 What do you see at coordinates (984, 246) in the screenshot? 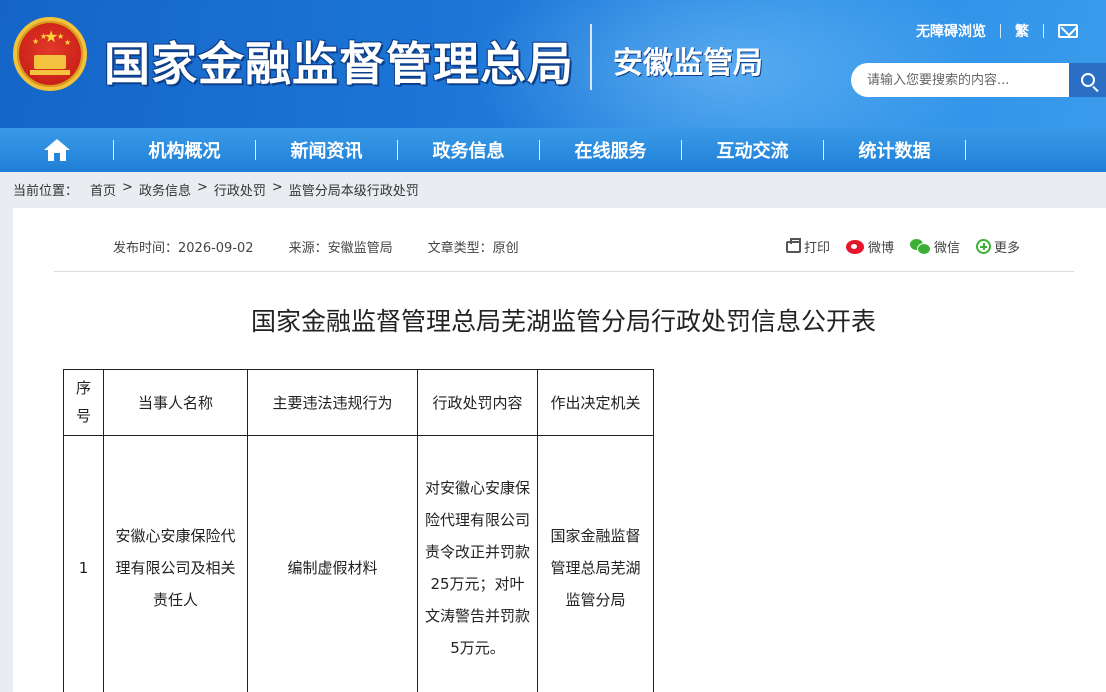
I see `plus-icon` at bounding box center [984, 246].